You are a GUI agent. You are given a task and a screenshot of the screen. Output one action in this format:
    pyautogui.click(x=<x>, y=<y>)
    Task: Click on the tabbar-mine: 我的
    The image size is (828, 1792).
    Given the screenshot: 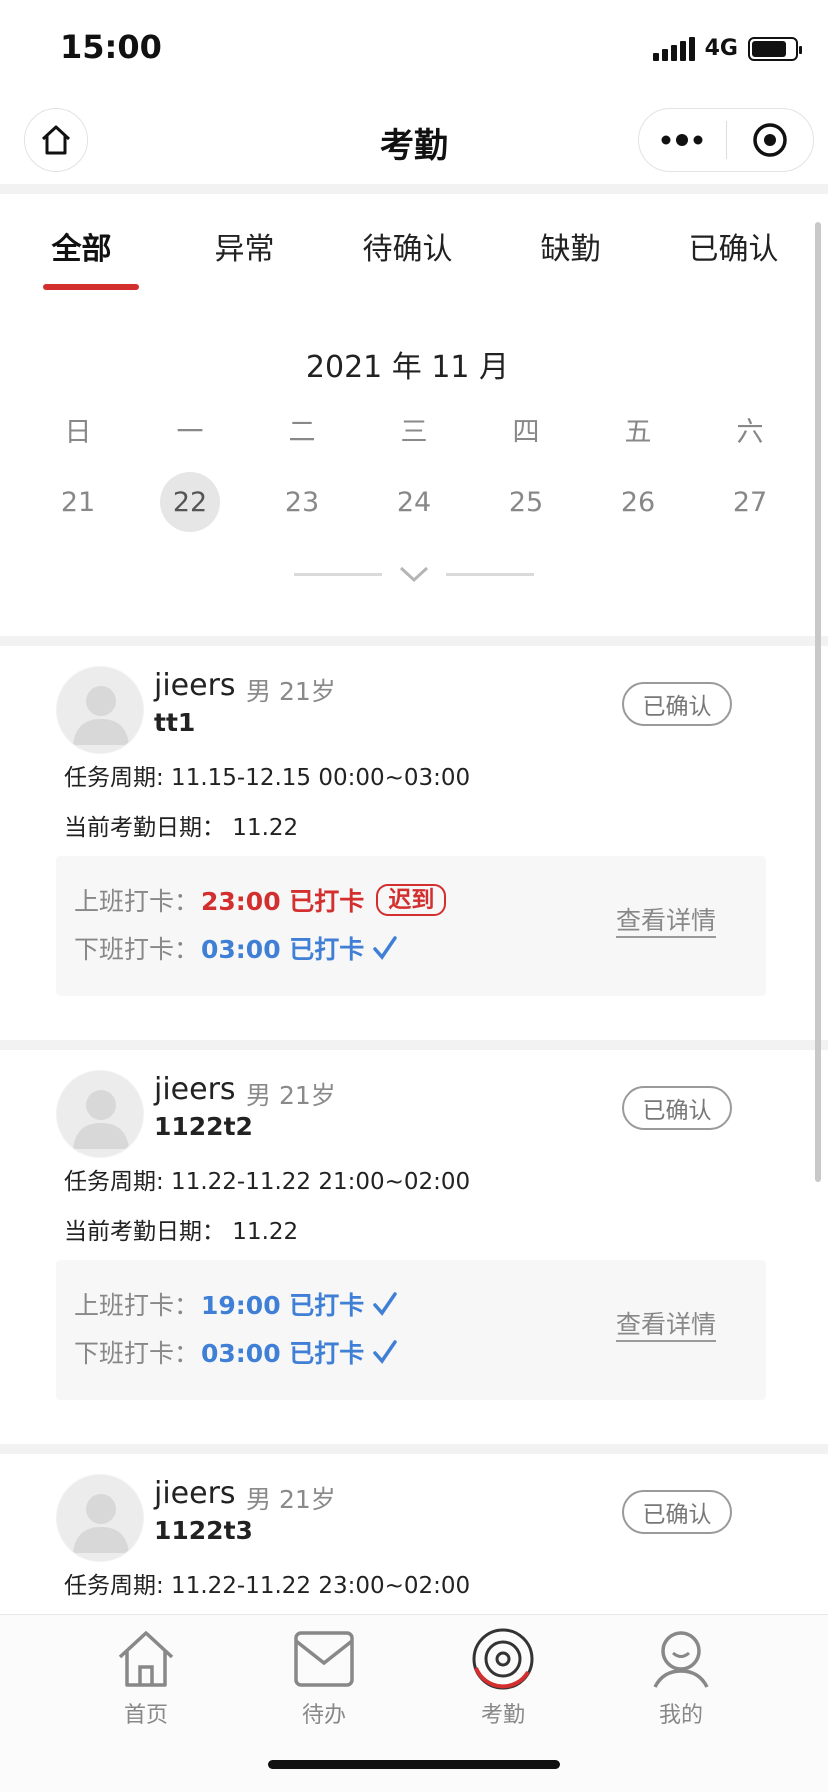 What is the action you would take?
    pyautogui.click(x=681, y=1676)
    